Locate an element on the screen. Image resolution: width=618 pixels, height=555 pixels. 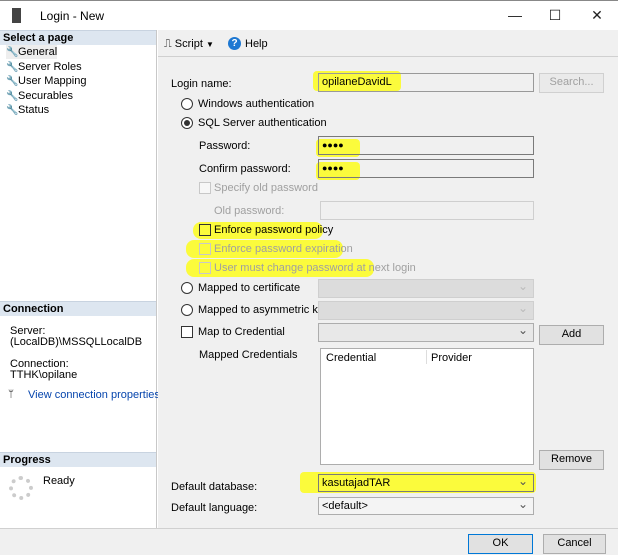
password-input: ●●●● is located at coordinates (426, 145).